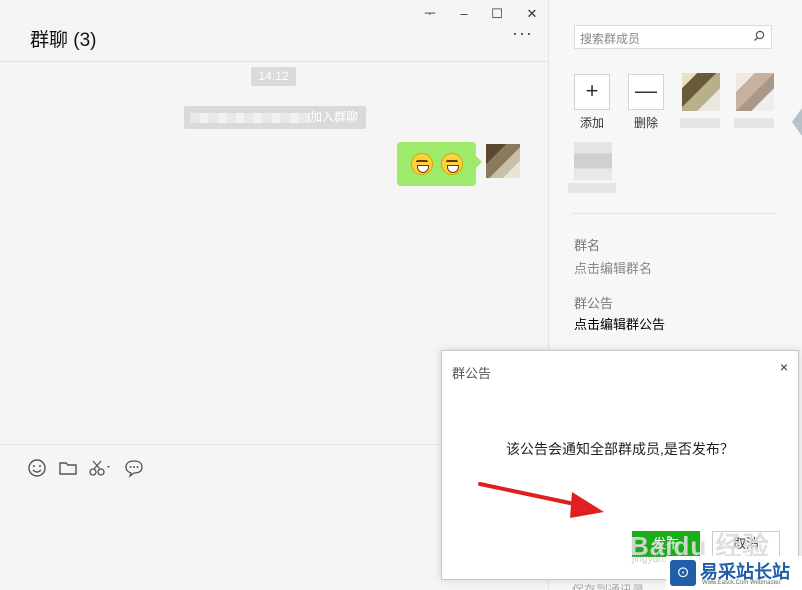 The image size is (802, 590). Describe the element at coordinates (587, 245) in the screenshot. I see `group-name-label: 群名` at that location.